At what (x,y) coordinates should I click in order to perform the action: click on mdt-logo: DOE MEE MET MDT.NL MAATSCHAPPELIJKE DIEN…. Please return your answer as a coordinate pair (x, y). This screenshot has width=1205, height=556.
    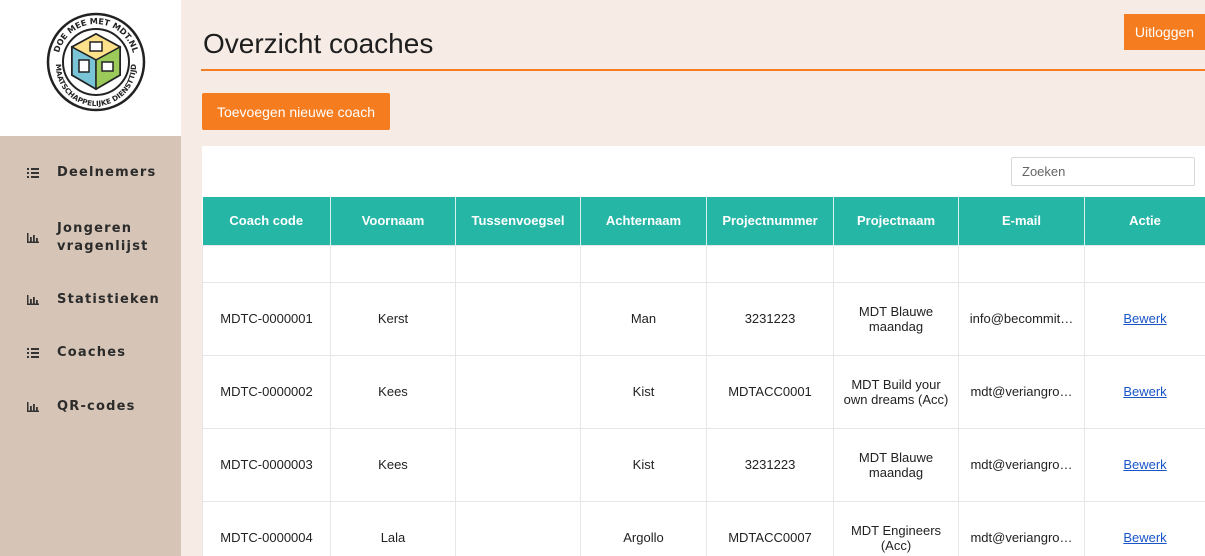
    Looking at the image, I should click on (96, 62).